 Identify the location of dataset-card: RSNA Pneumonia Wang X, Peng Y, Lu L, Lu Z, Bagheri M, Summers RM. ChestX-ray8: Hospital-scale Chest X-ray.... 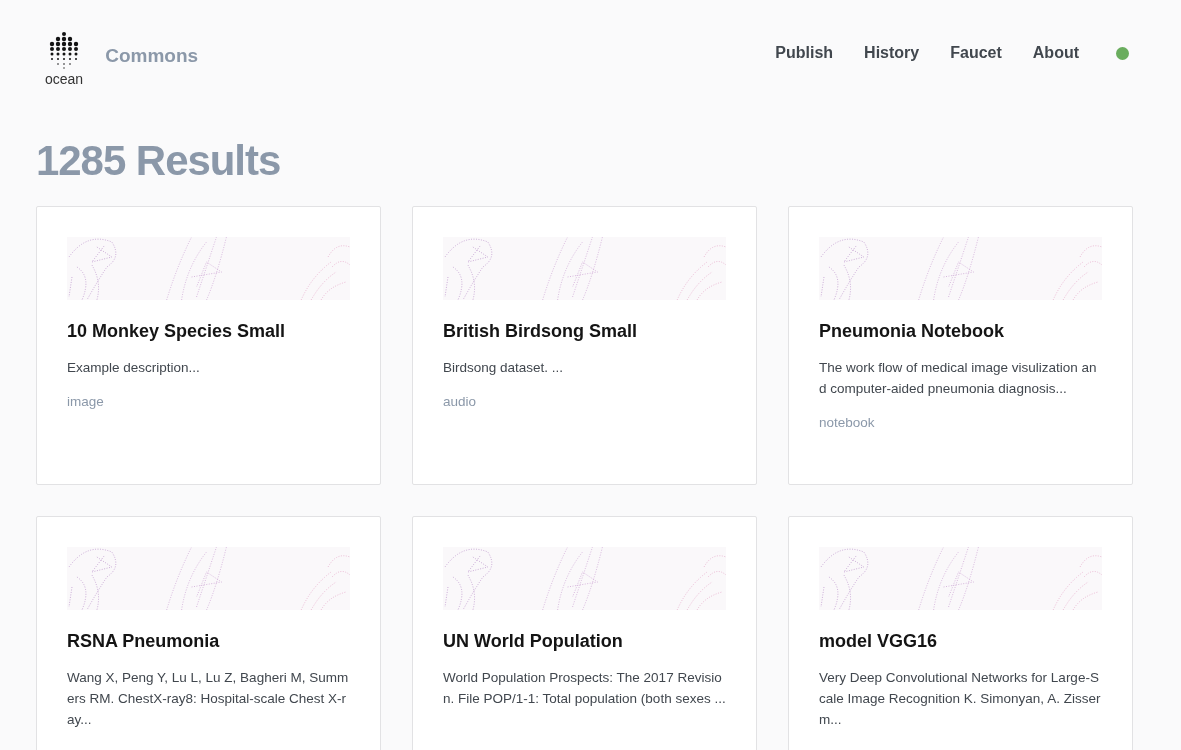
(208, 633).